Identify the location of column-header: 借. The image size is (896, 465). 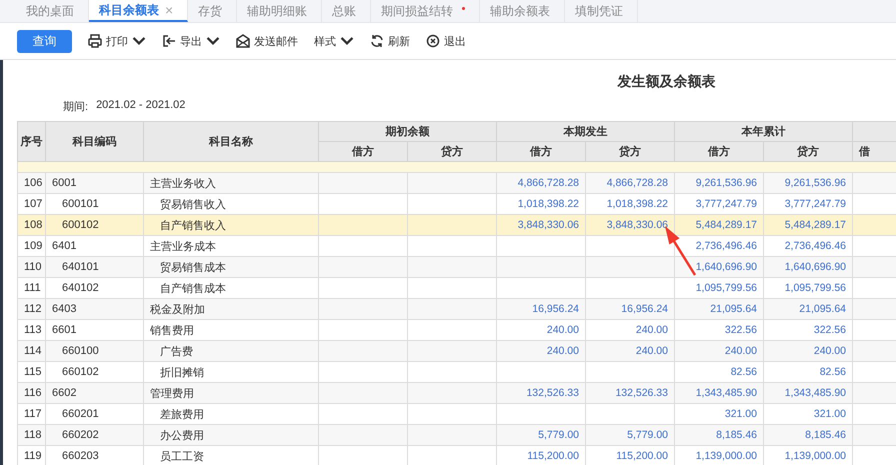
(874, 152).